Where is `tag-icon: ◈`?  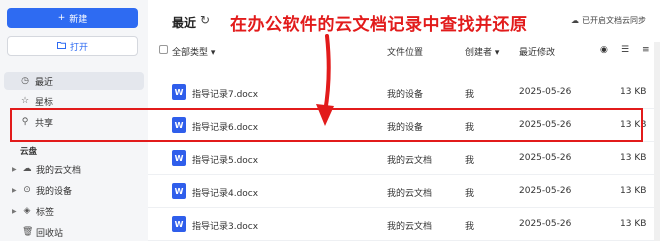
tag-icon: ◈ is located at coordinates (27, 211).